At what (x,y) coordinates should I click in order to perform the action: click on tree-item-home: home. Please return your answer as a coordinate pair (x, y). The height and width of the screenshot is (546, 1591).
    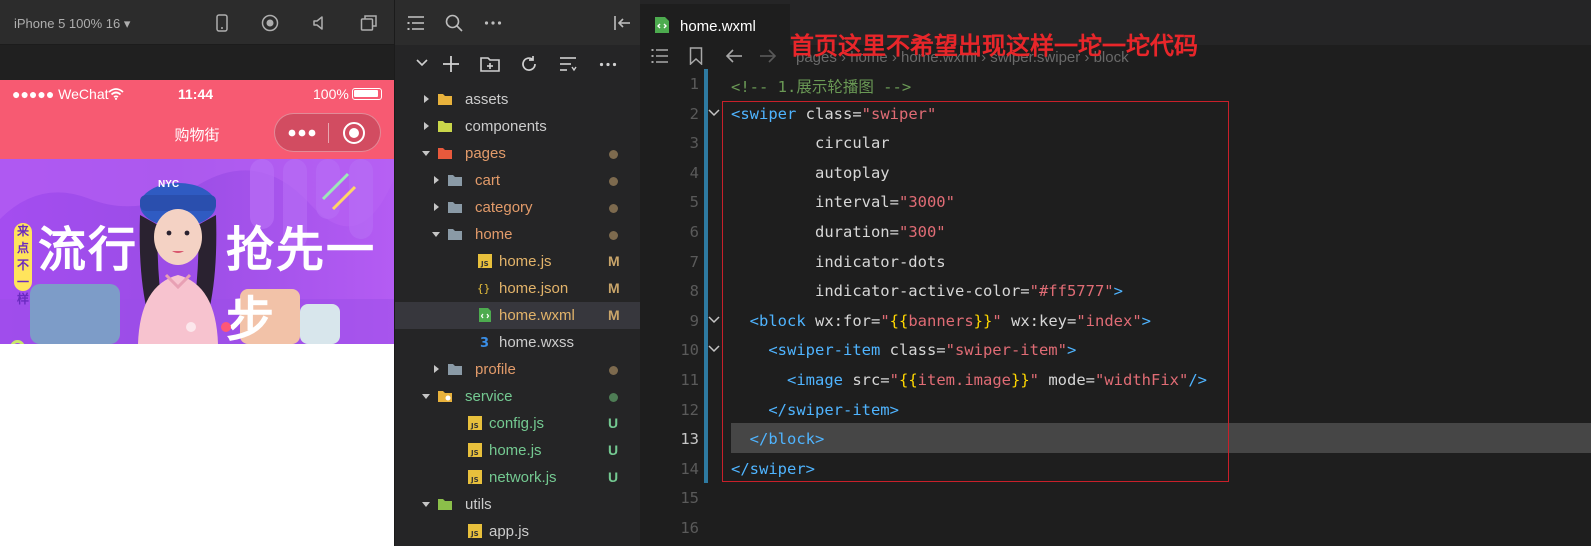
    Looking at the image, I should click on (518, 234).